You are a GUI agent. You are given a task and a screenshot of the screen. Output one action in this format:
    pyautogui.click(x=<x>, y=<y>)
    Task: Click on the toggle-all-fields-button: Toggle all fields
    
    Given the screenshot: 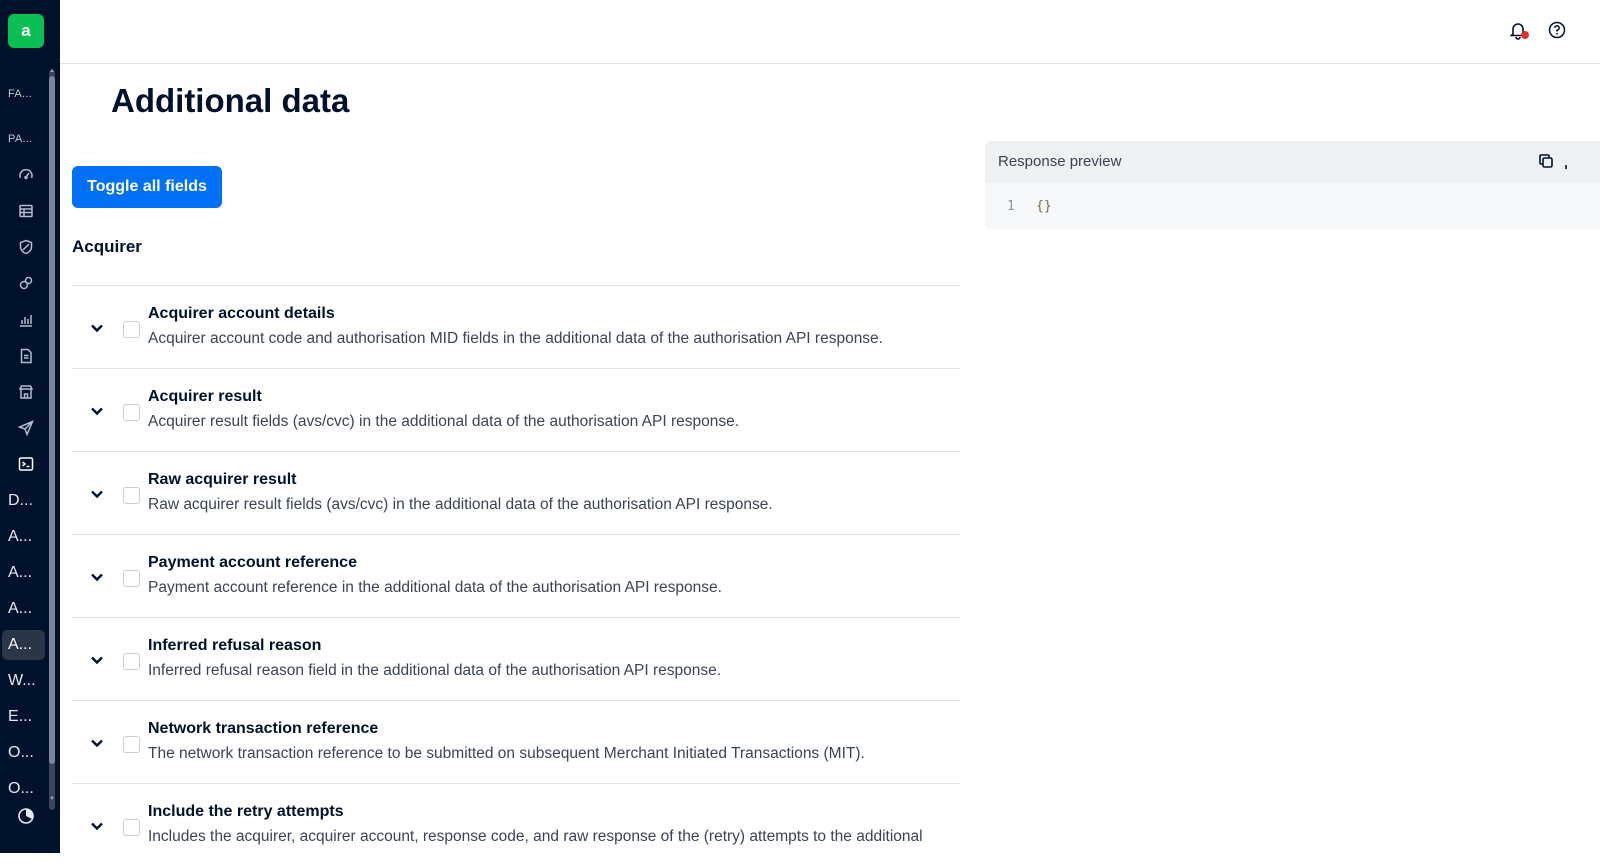 What is the action you would take?
    pyautogui.click(x=147, y=187)
    